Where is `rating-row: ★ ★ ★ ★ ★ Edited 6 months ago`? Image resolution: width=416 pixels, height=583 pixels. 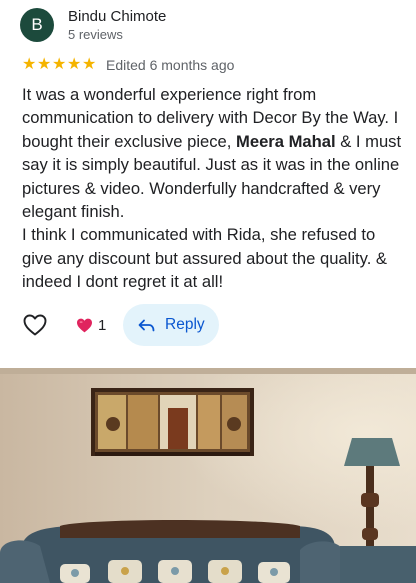
rating-row: ★ ★ ★ ★ ★ Edited 6 months ago is located at coordinates (128, 65).